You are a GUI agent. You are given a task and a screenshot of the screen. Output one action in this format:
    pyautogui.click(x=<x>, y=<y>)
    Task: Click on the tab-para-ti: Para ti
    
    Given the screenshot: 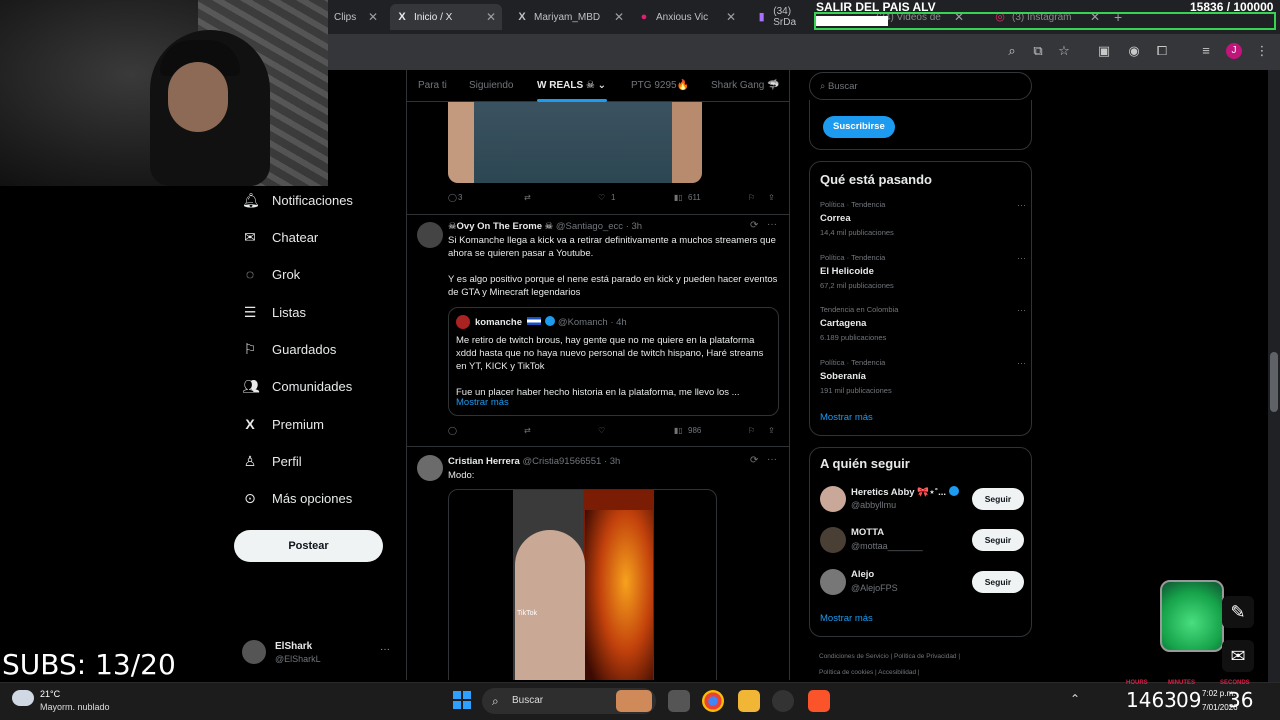 What is the action you would take?
    pyautogui.click(x=432, y=85)
    